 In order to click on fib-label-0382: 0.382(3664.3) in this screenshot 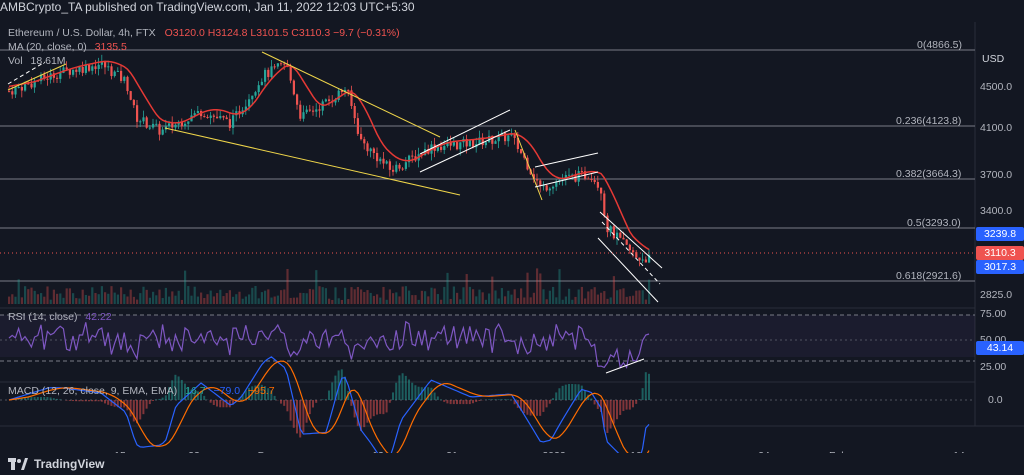, I will do `click(929, 174)`.